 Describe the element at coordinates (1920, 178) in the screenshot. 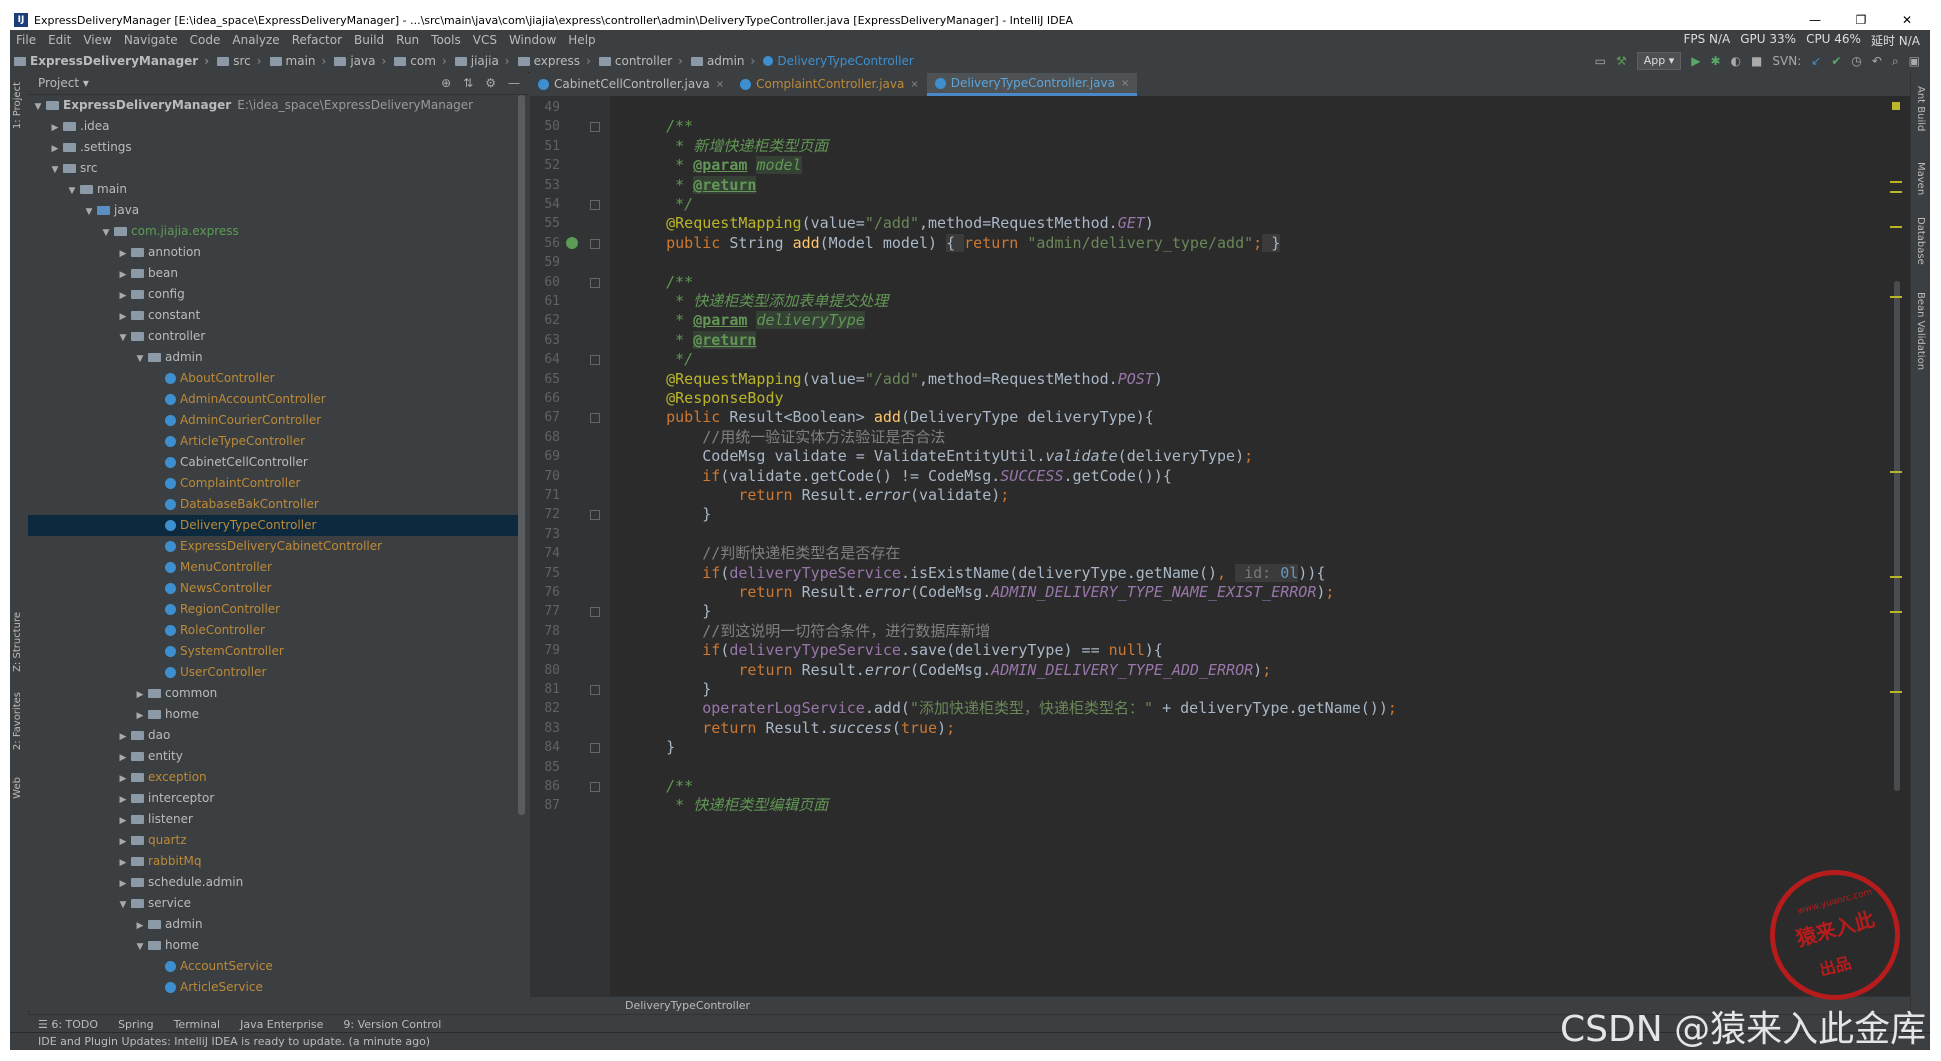

I see `maven-tool-tab: Maven` at that location.